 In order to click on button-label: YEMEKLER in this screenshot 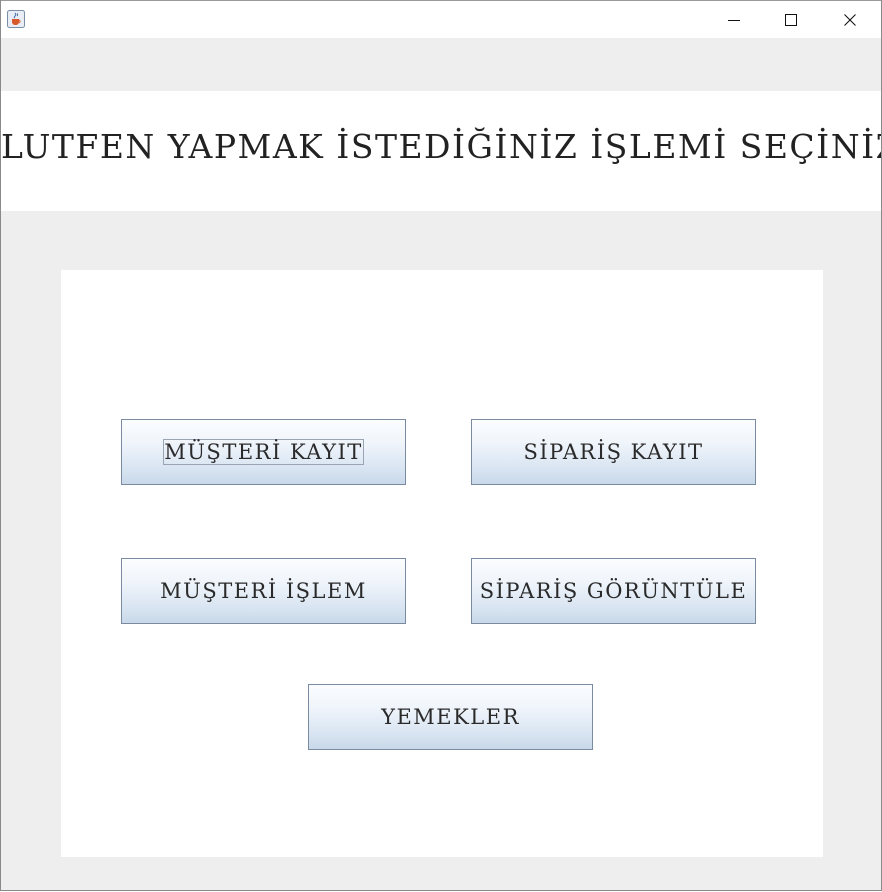, I will do `click(450, 717)`.